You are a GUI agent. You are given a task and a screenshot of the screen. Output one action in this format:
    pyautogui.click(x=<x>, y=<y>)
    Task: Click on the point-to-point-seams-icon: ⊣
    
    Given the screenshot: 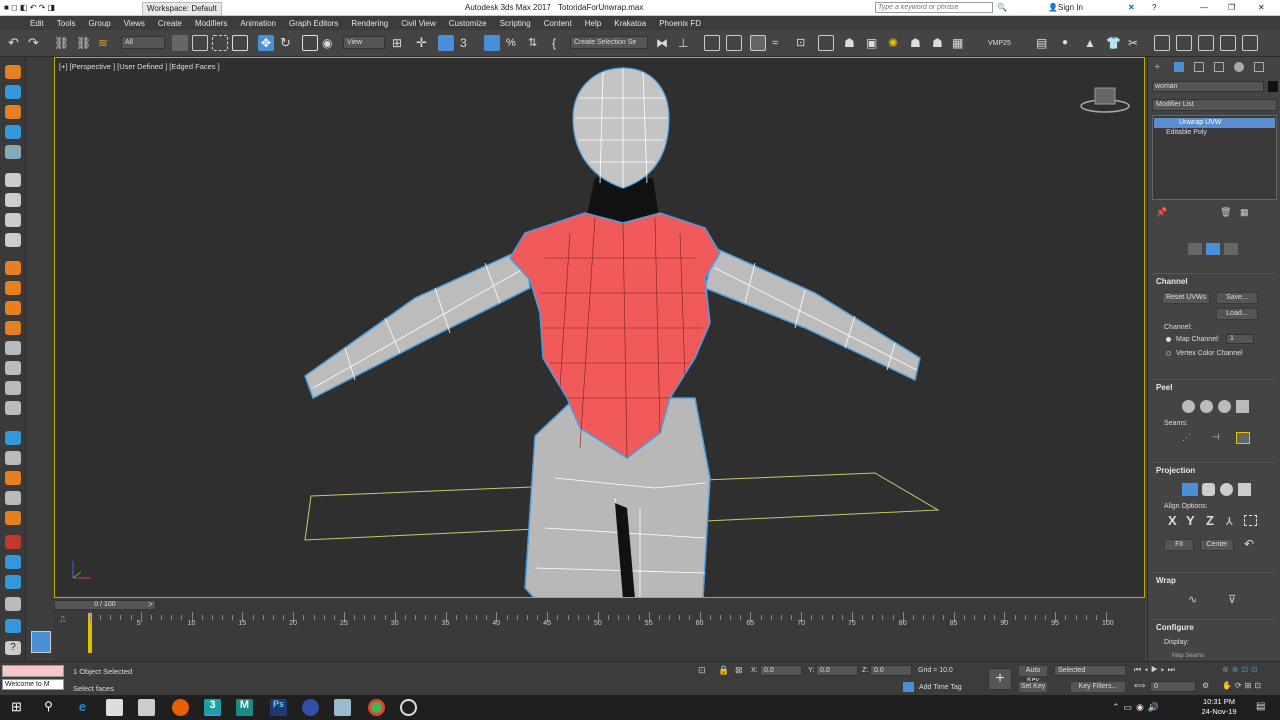 What is the action you would take?
    pyautogui.click(x=1219, y=438)
    